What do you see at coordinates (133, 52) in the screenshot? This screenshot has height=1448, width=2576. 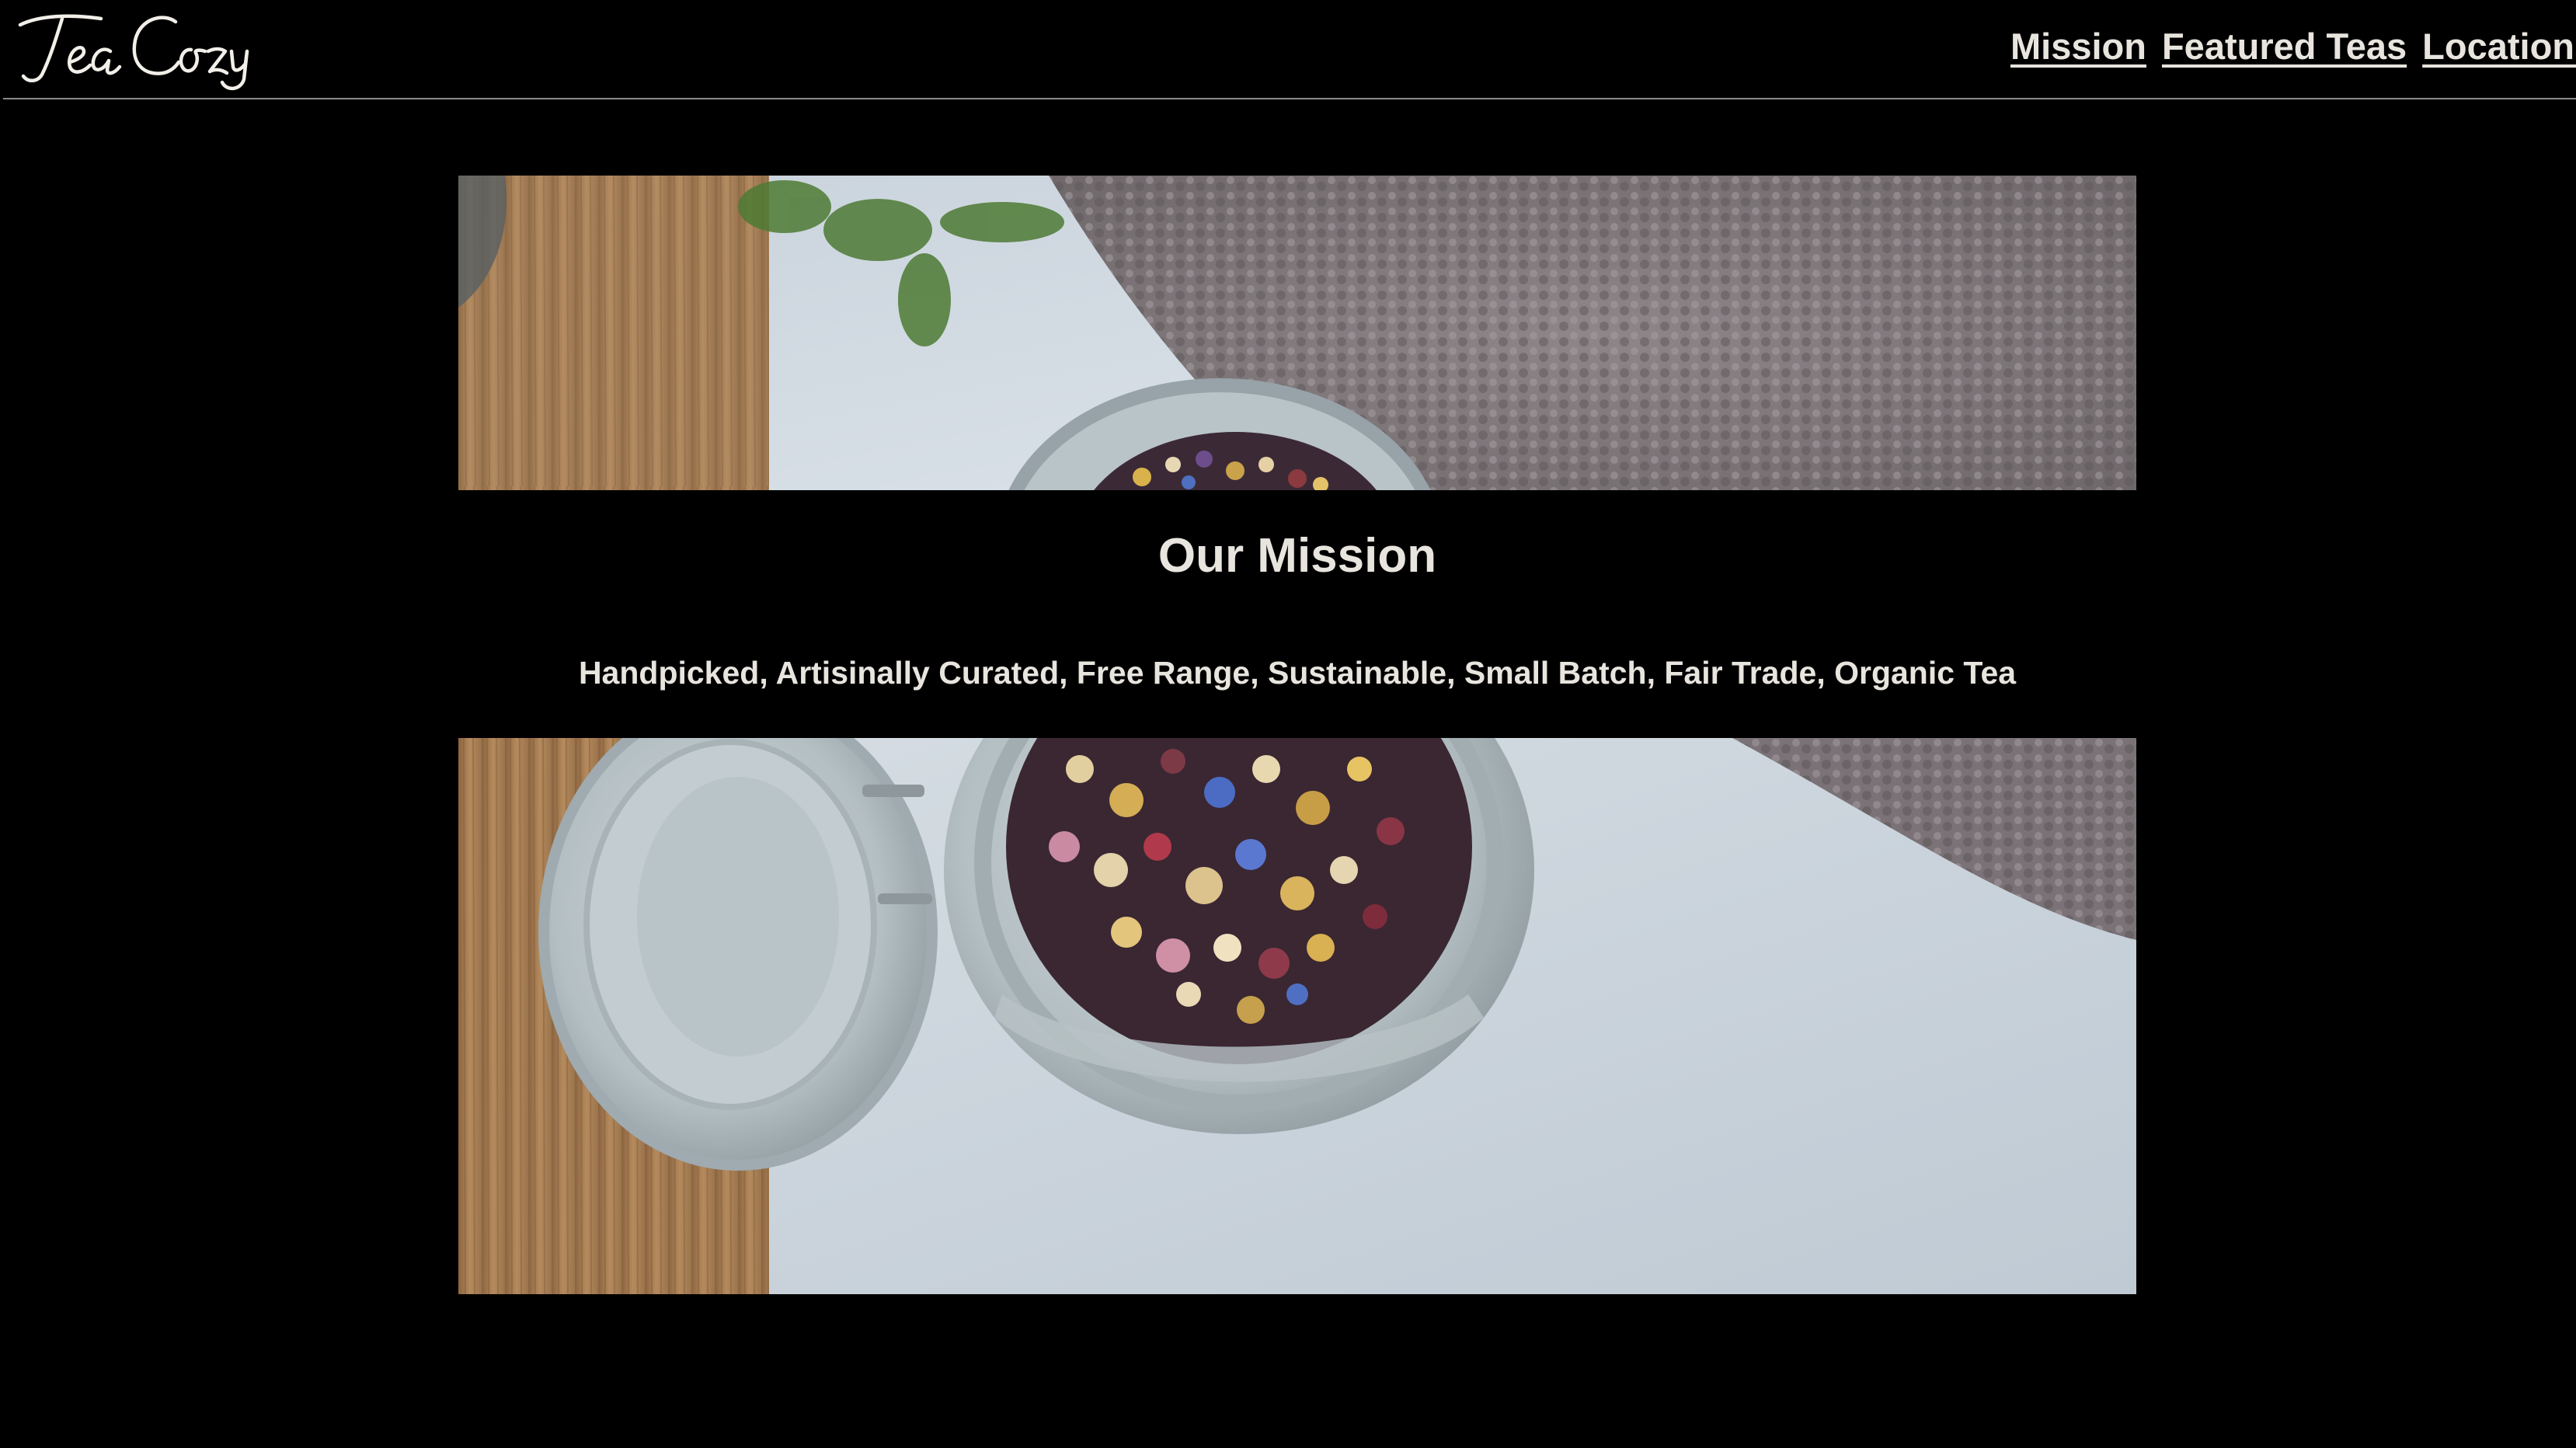 I see `logo-script-mark` at bounding box center [133, 52].